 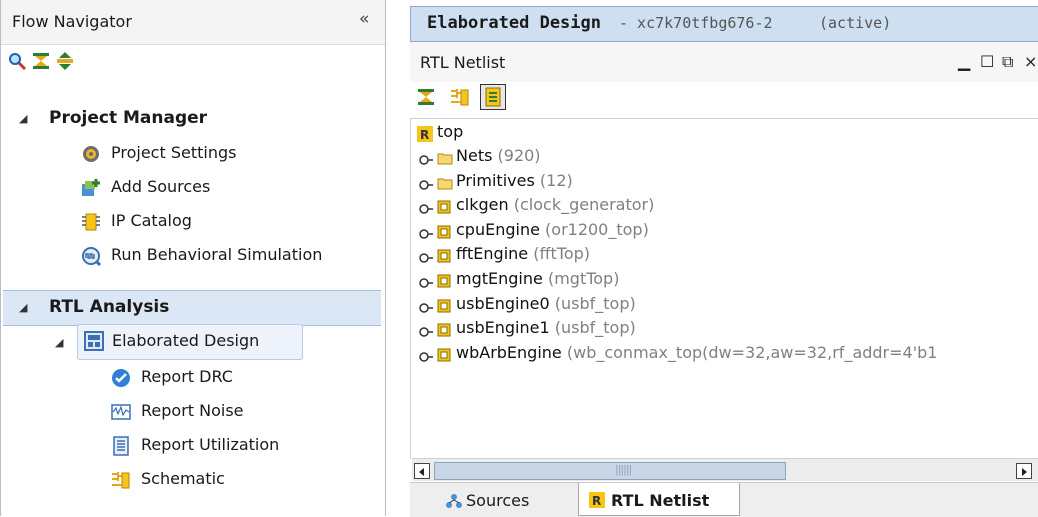 What do you see at coordinates (217, 254) in the screenshot?
I see `nav-item-label: Run Behavioral Simulation` at bounding box center [217, 254].